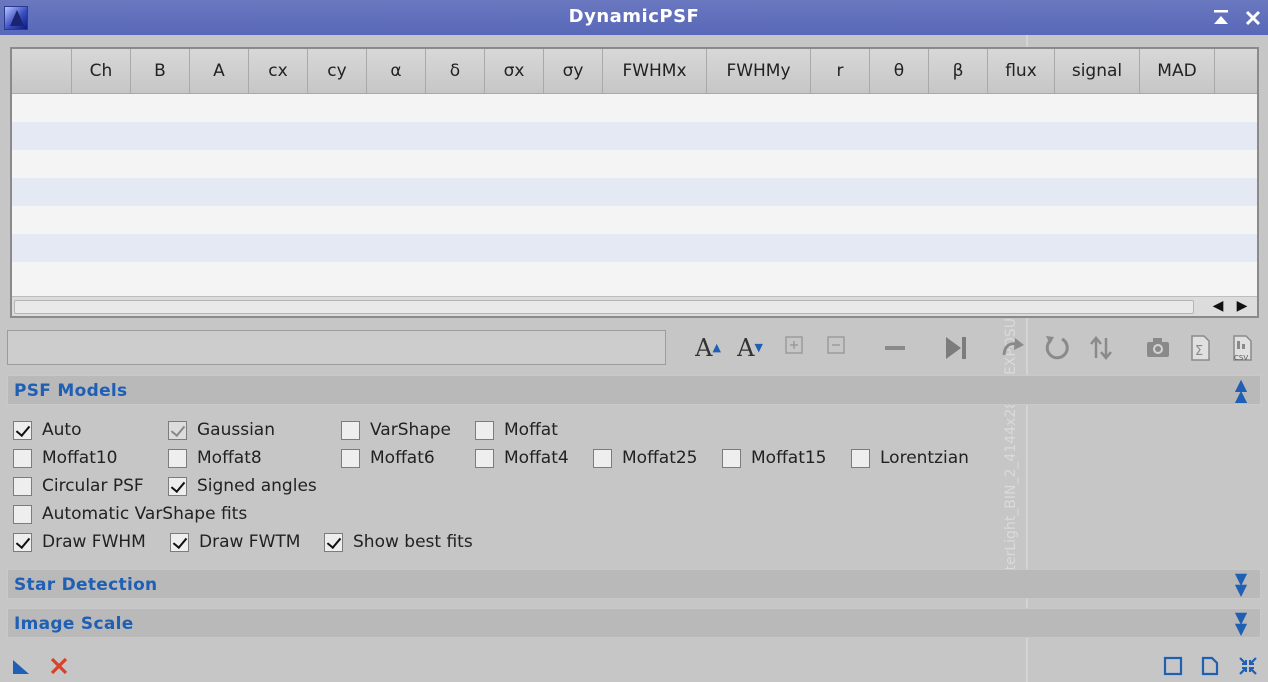 The width and height of the screenshot is (1268, 682). Describe the element at coordinates (229, 458) in the screenshot. I see `checkbox-label: Moffat8` at that location.